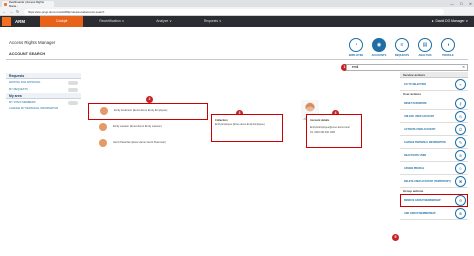  I want to click on sidebar-item-label: MY REQUESTS, so click(18, 89).